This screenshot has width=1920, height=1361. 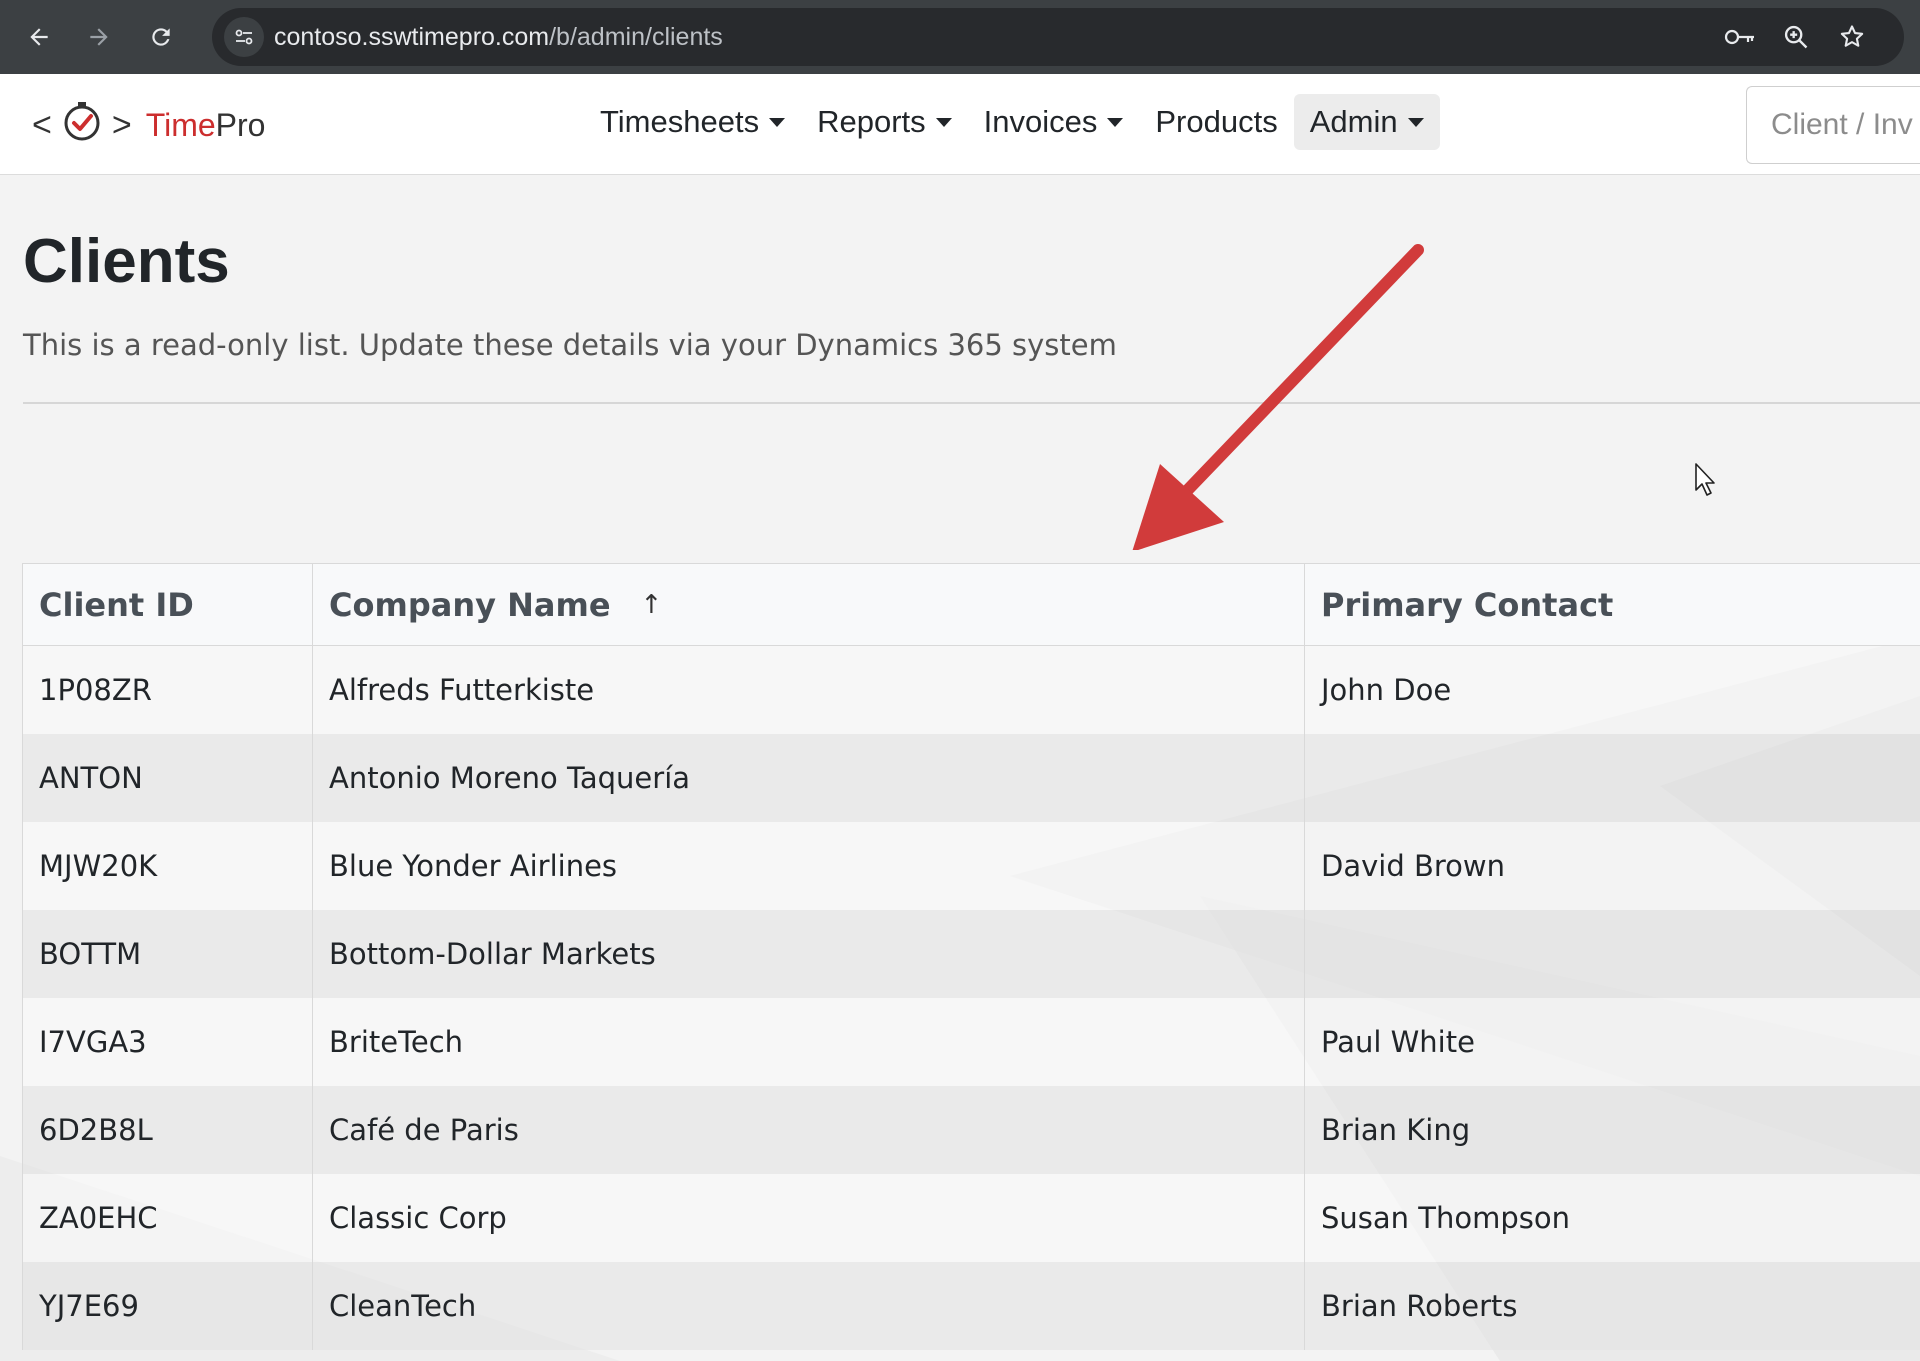 What do you see at coordinates (680, 121) in the screenshot?
I see `nav-timesheets-label: Timesheets` at bounding box center [680, 121].